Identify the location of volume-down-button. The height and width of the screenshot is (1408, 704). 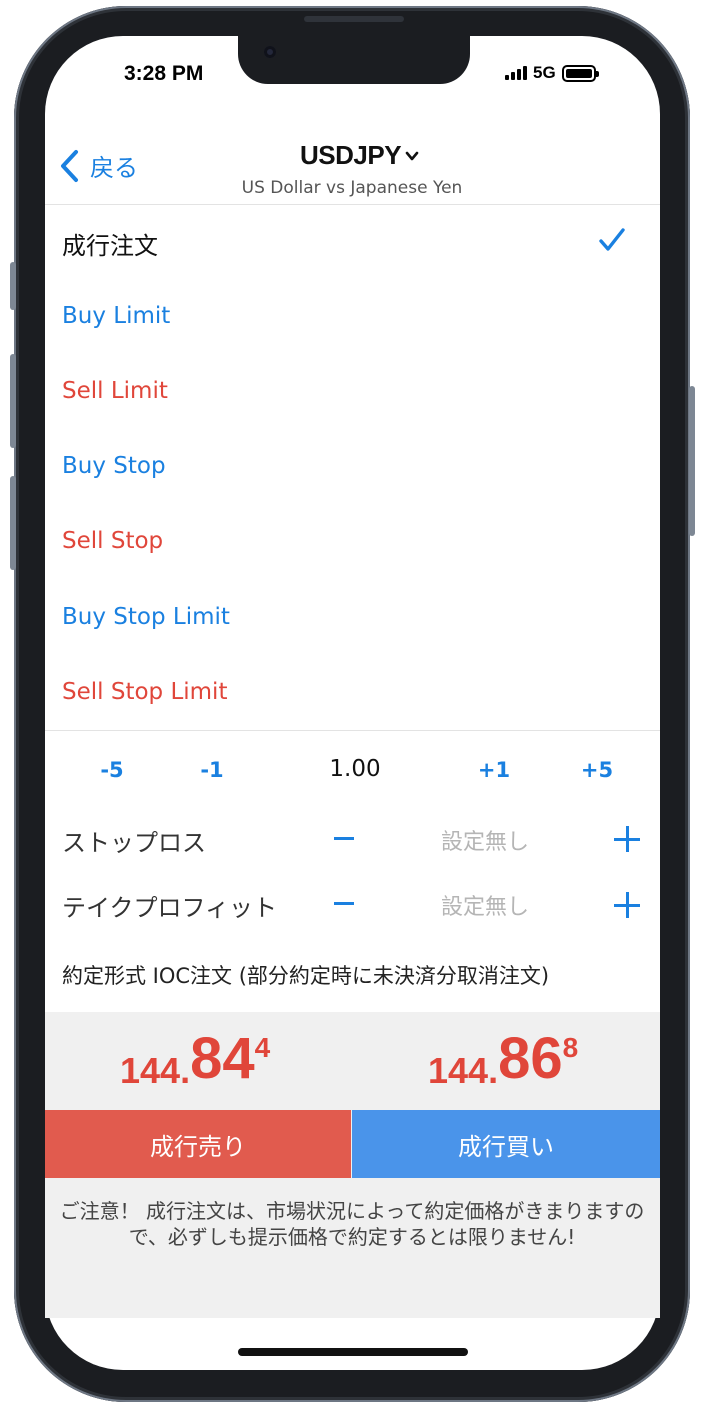
(13, 523).